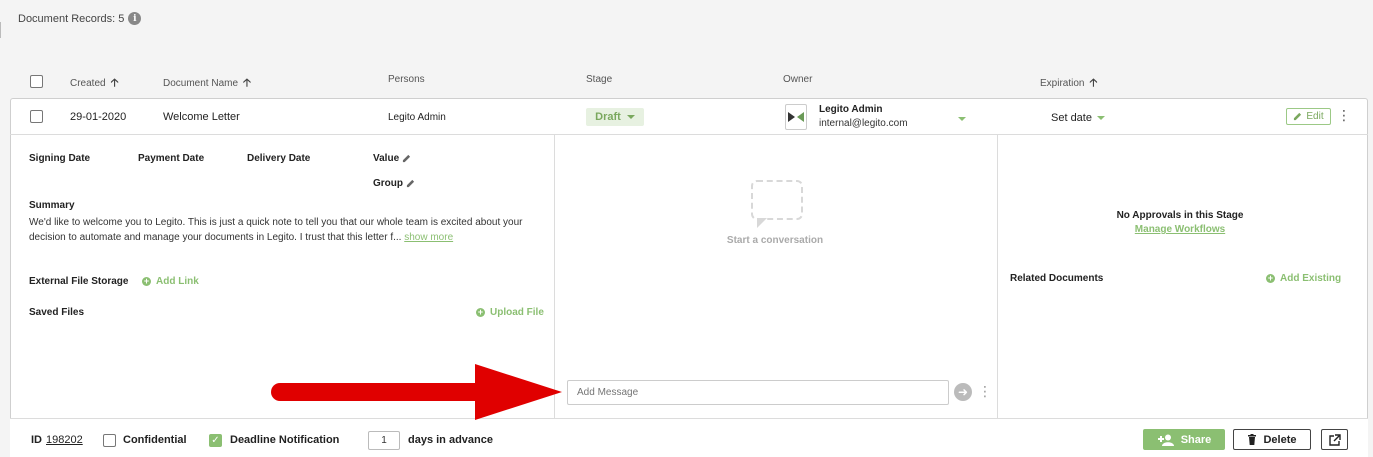 This screenshot has width=1373, height=457. I want to click on saved-files-label: Saved Files, so click(57, 312).